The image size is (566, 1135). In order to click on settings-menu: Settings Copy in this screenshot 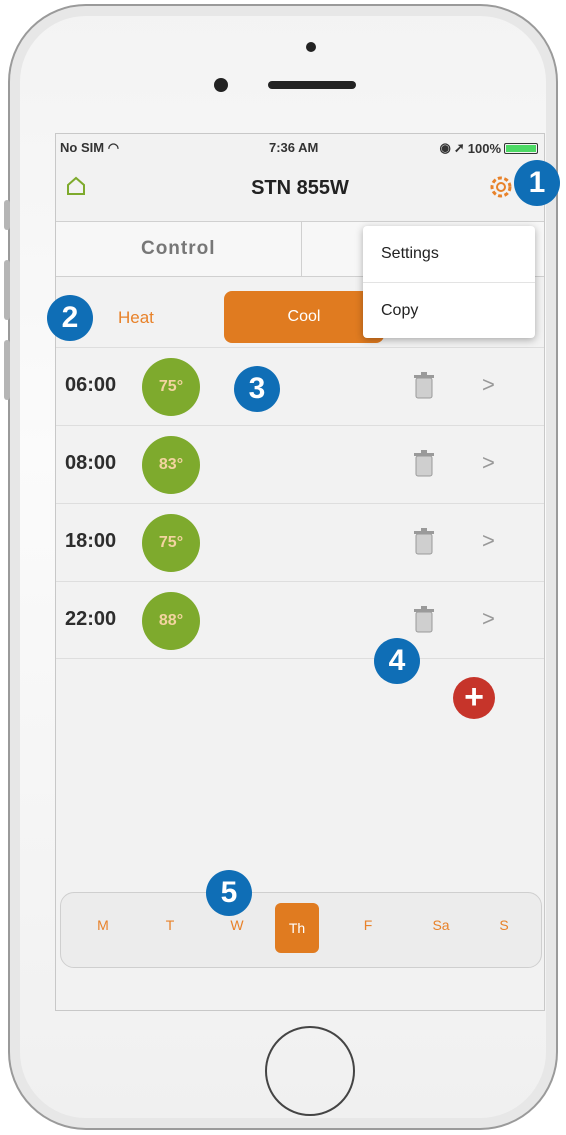, I will do `click(449, 282)`.